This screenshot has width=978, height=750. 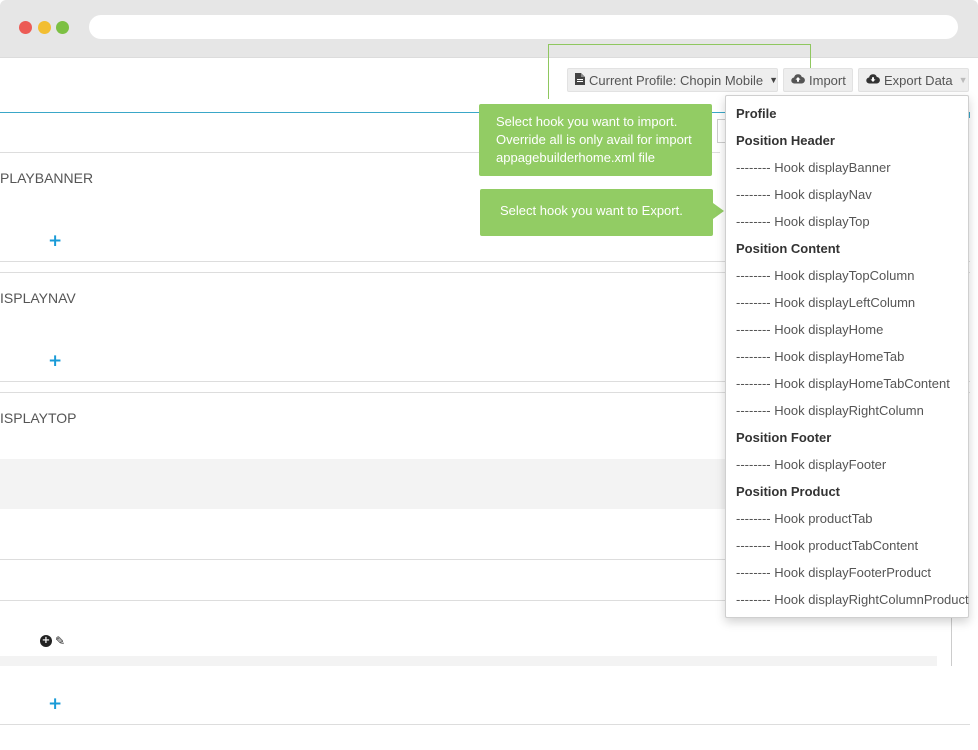 I want to click on export-data-button: Export Data ▼, so click(x=913, y=80).